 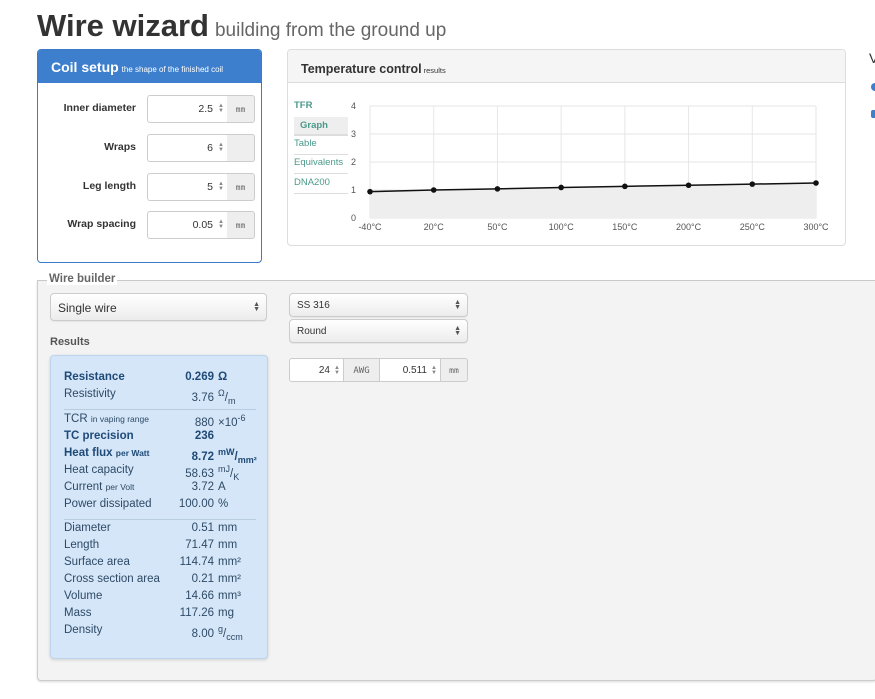 What do you see at coordinates (139, 436) in the screenshot?
I see `result-tc-precision: TC precision 236` at bounding box center [139, 436].